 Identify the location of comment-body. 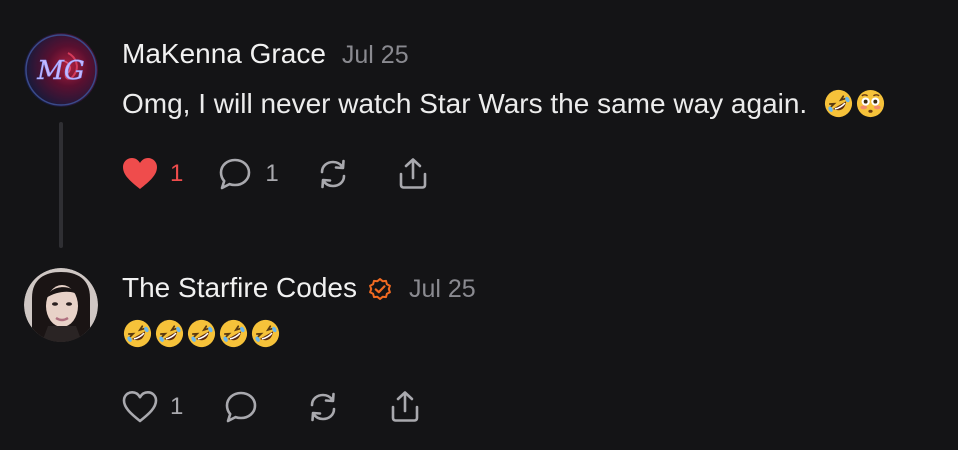
(202, 334).